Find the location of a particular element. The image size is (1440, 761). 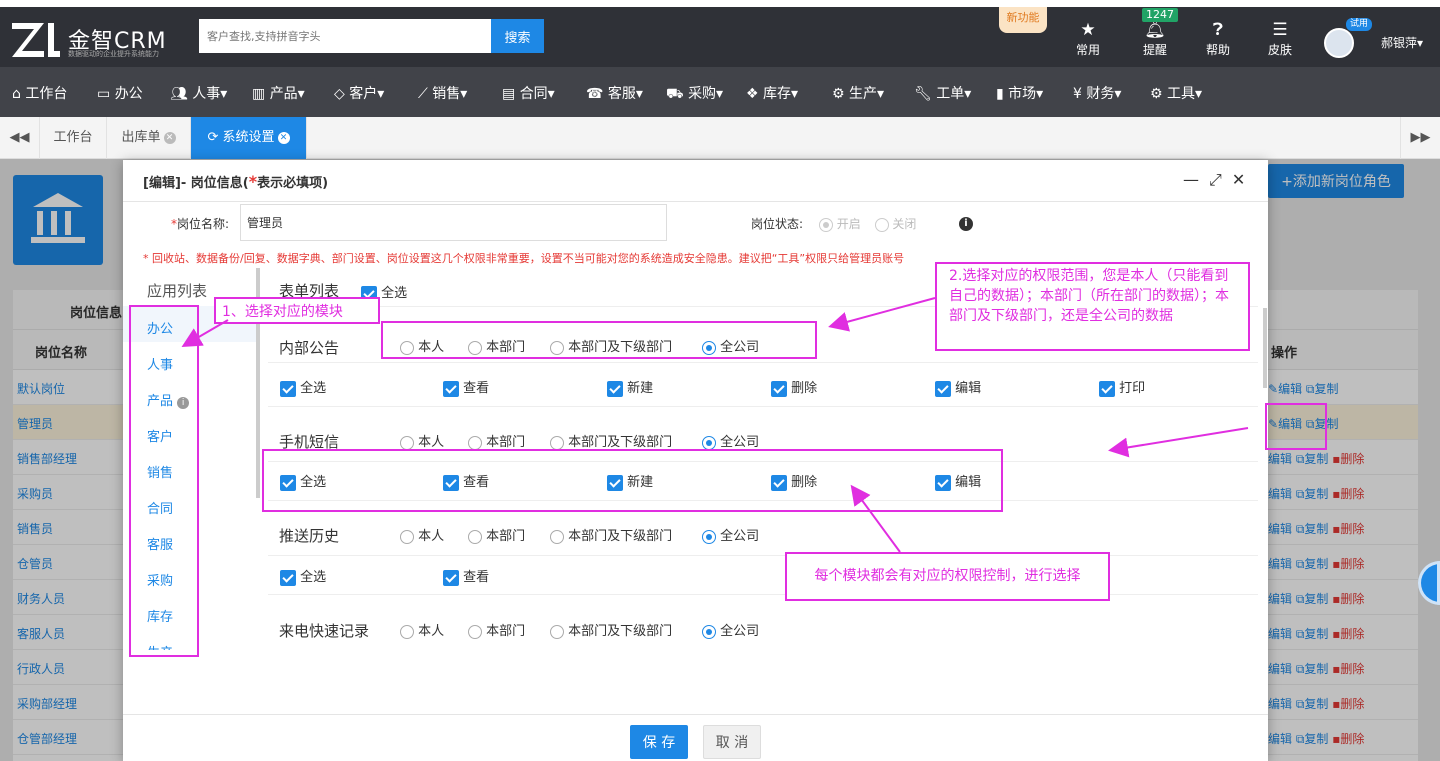

nav-item-hr: 👥︎ 人事▾ is located at coordinates (198, 93).